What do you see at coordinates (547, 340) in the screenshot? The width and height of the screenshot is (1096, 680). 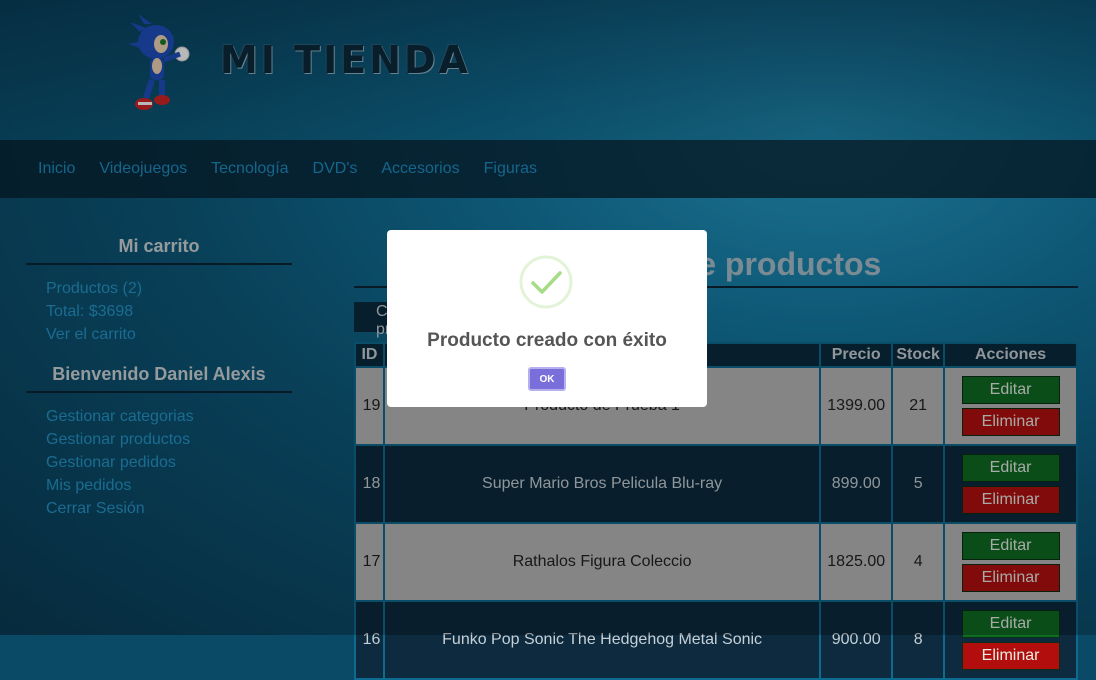 I see `modal-message: Producto creado con éxito` at bounding box center [547, 340].